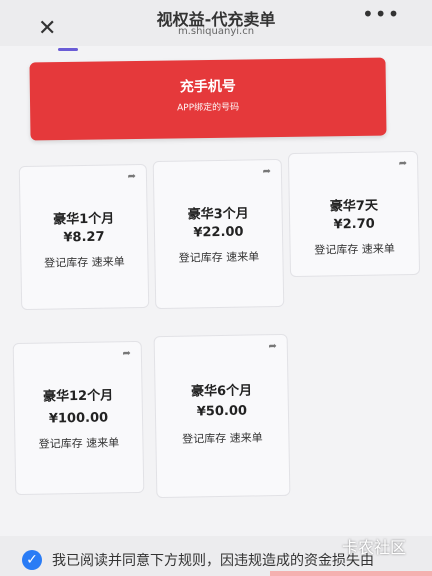  What do you see at coordinates (222, 411) in the screenshot?
I see `product-price: ¥50.00` at bounding box center [222, 411].